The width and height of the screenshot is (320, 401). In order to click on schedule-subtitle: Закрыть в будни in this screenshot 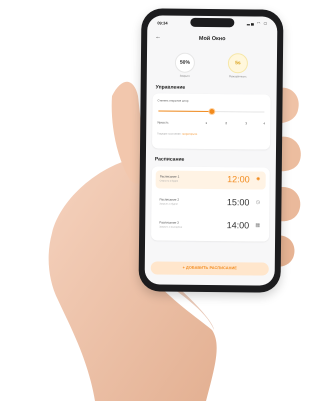, I will do `click(168, 204)`.